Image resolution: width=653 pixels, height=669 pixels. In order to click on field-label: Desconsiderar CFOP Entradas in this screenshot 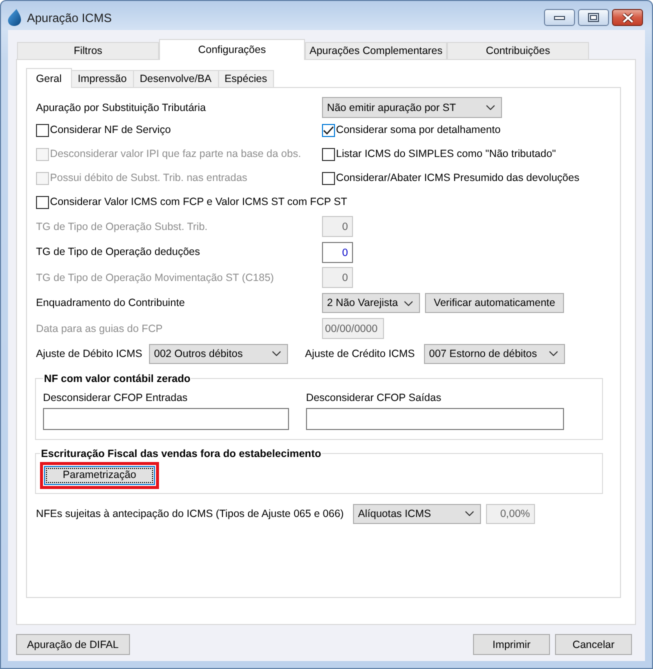, I will do `click(116, 397)`.